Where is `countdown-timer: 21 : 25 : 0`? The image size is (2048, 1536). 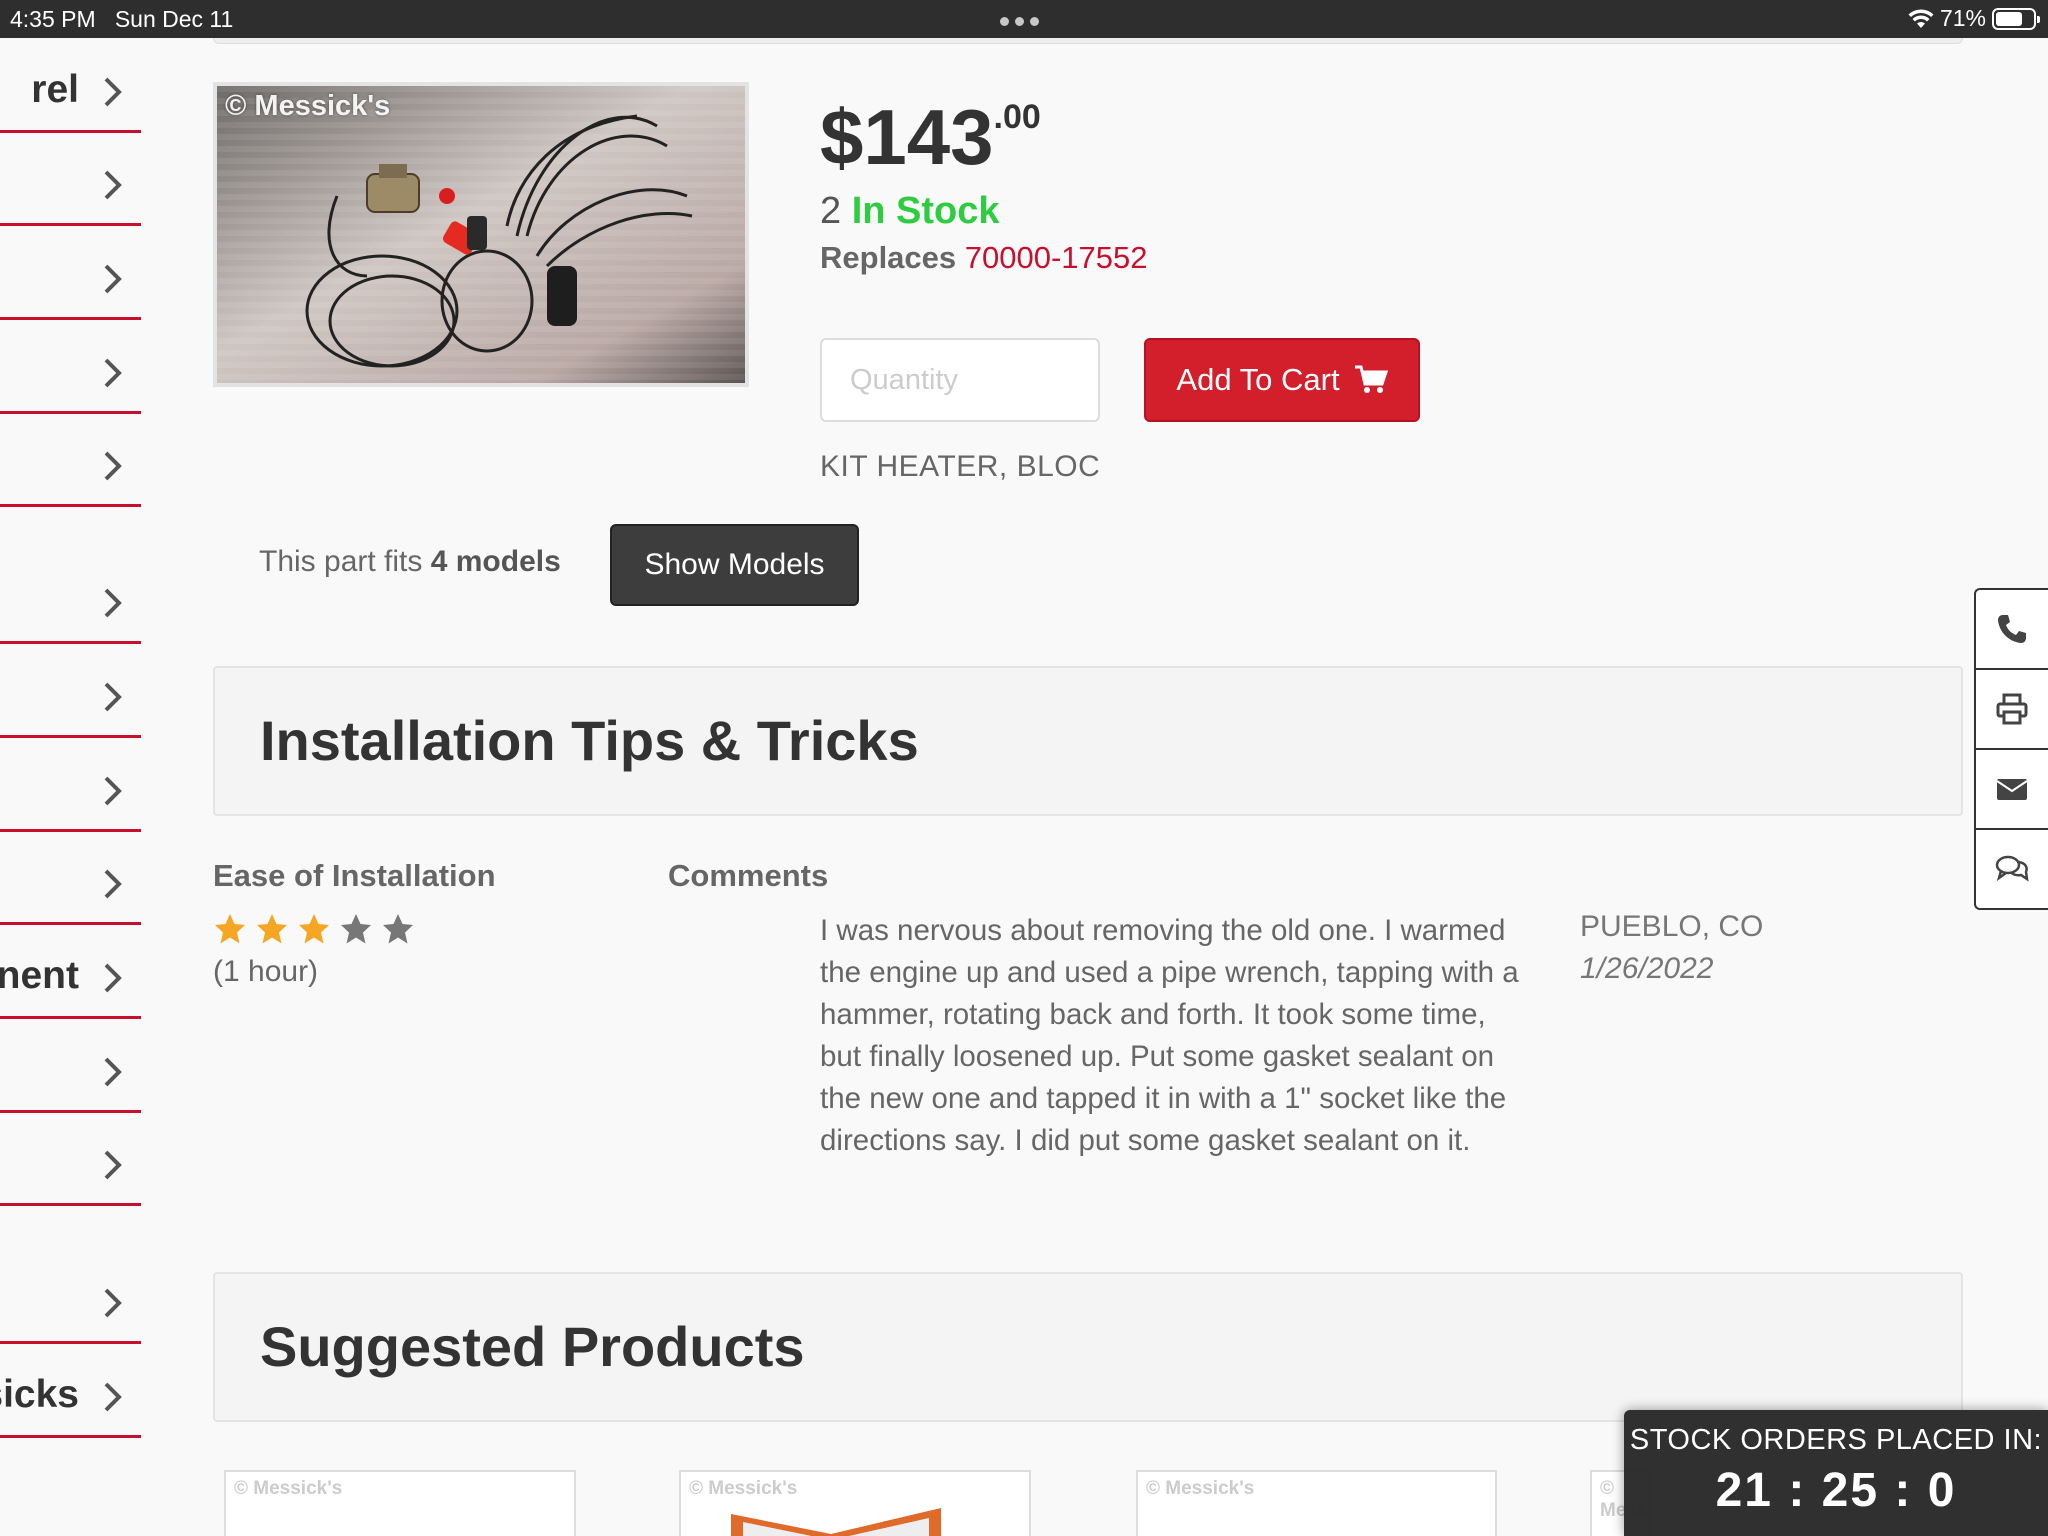 countdown-timer: 21 : 25 : 0 is located at coordinates (1836, 1490).